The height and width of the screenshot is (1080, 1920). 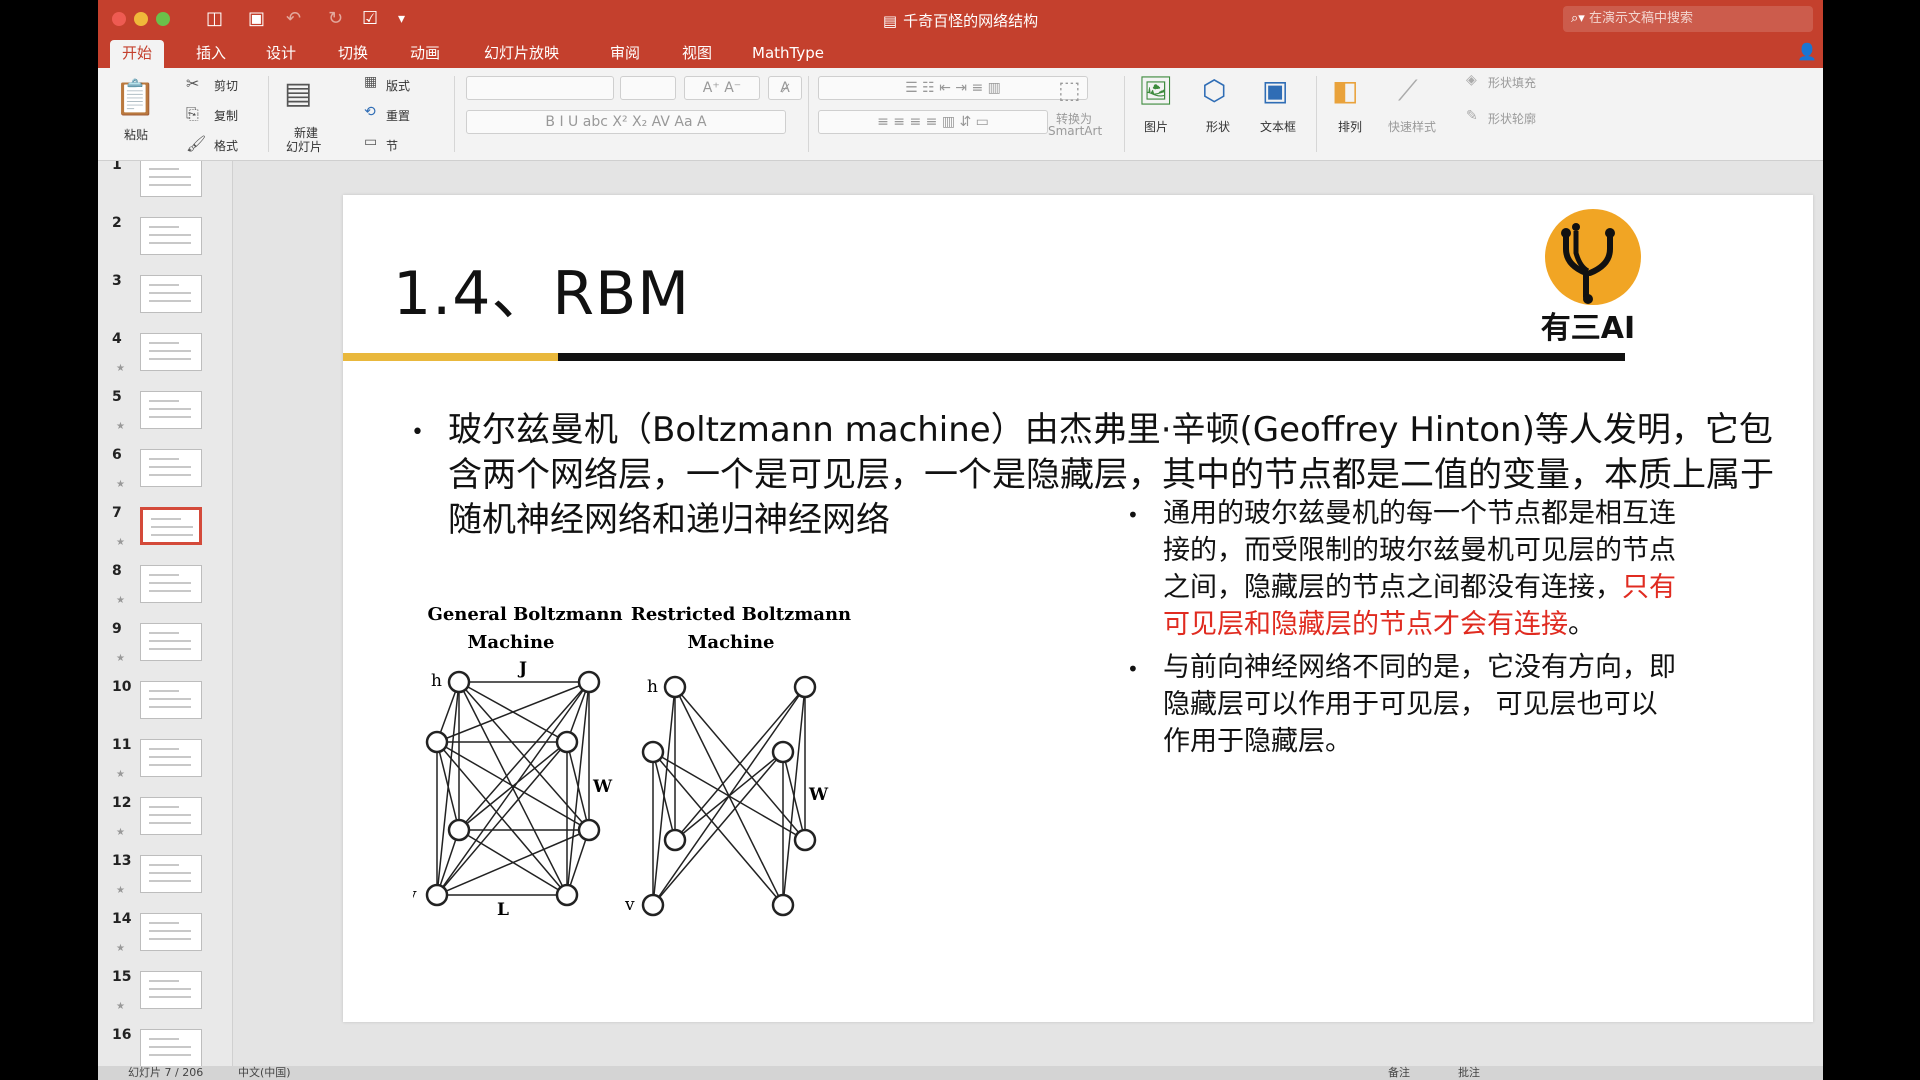 I want to click on layout-button: 版式, so click(x=398, y=85).